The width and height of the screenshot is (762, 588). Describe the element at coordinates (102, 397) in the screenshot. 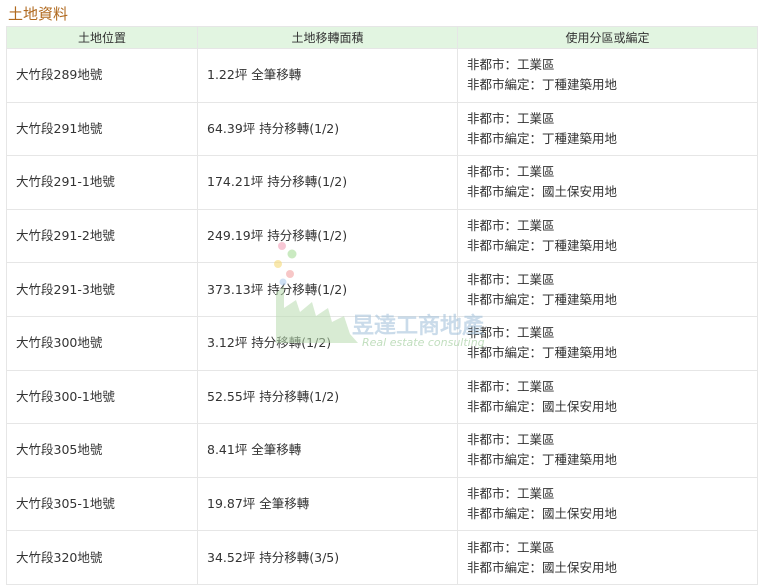

I see `cell-location: 大竹段300-1地號` at that location.